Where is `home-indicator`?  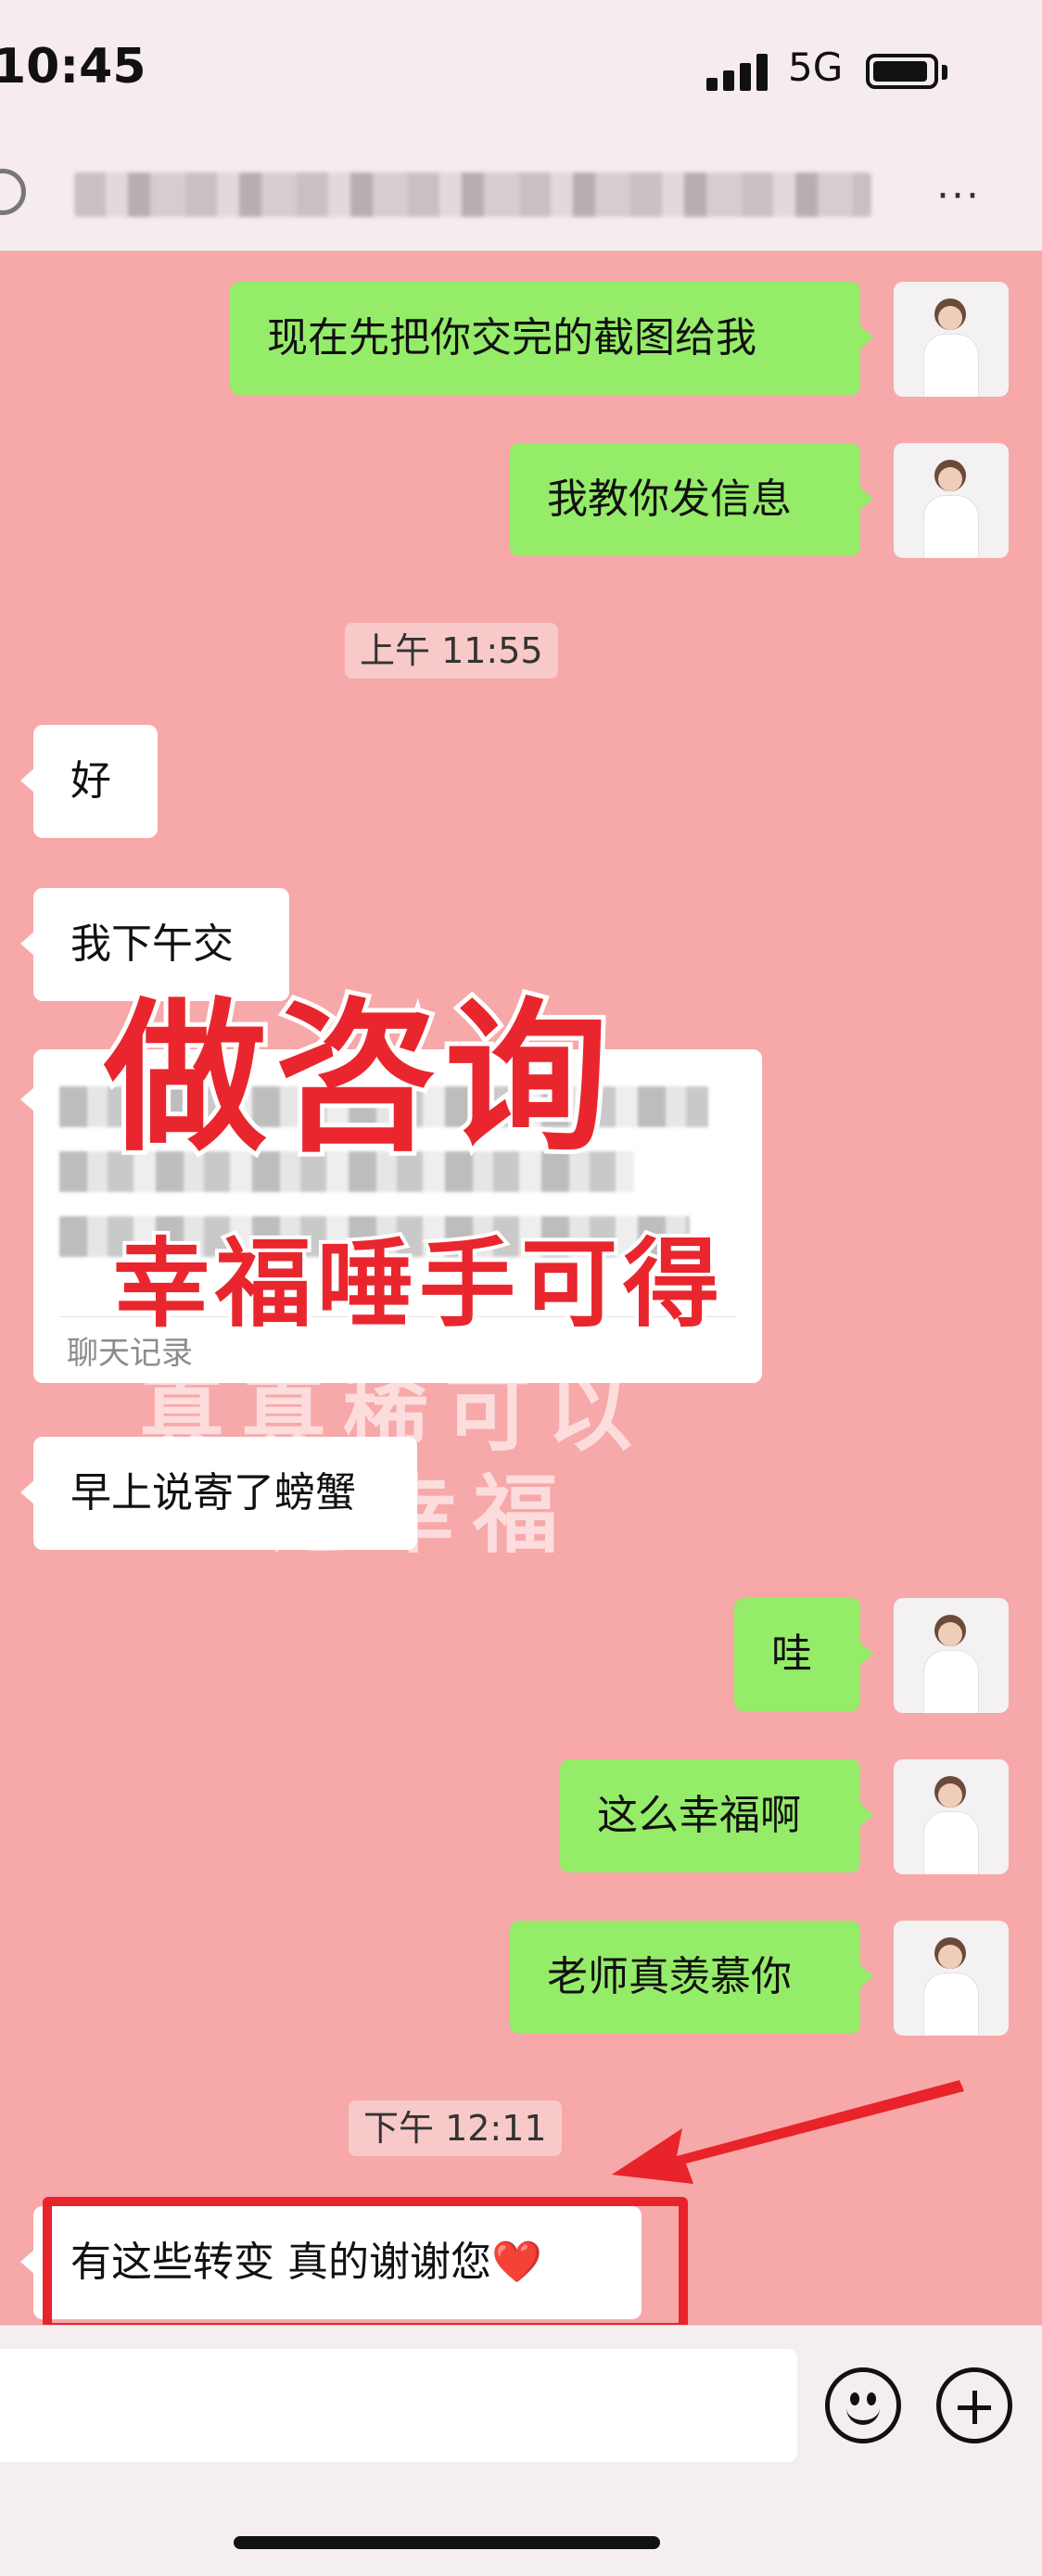
home-indicator is located at coordinates (447, 2542).